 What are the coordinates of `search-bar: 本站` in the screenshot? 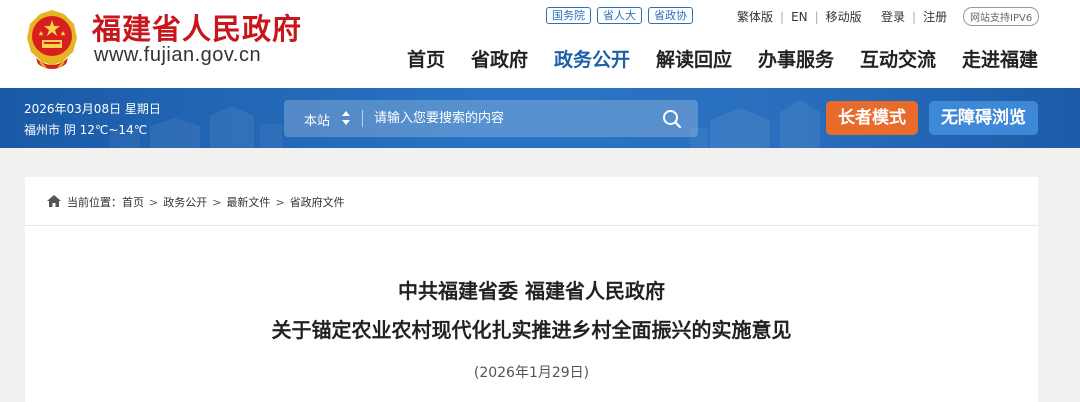 It's located at (491, 118).